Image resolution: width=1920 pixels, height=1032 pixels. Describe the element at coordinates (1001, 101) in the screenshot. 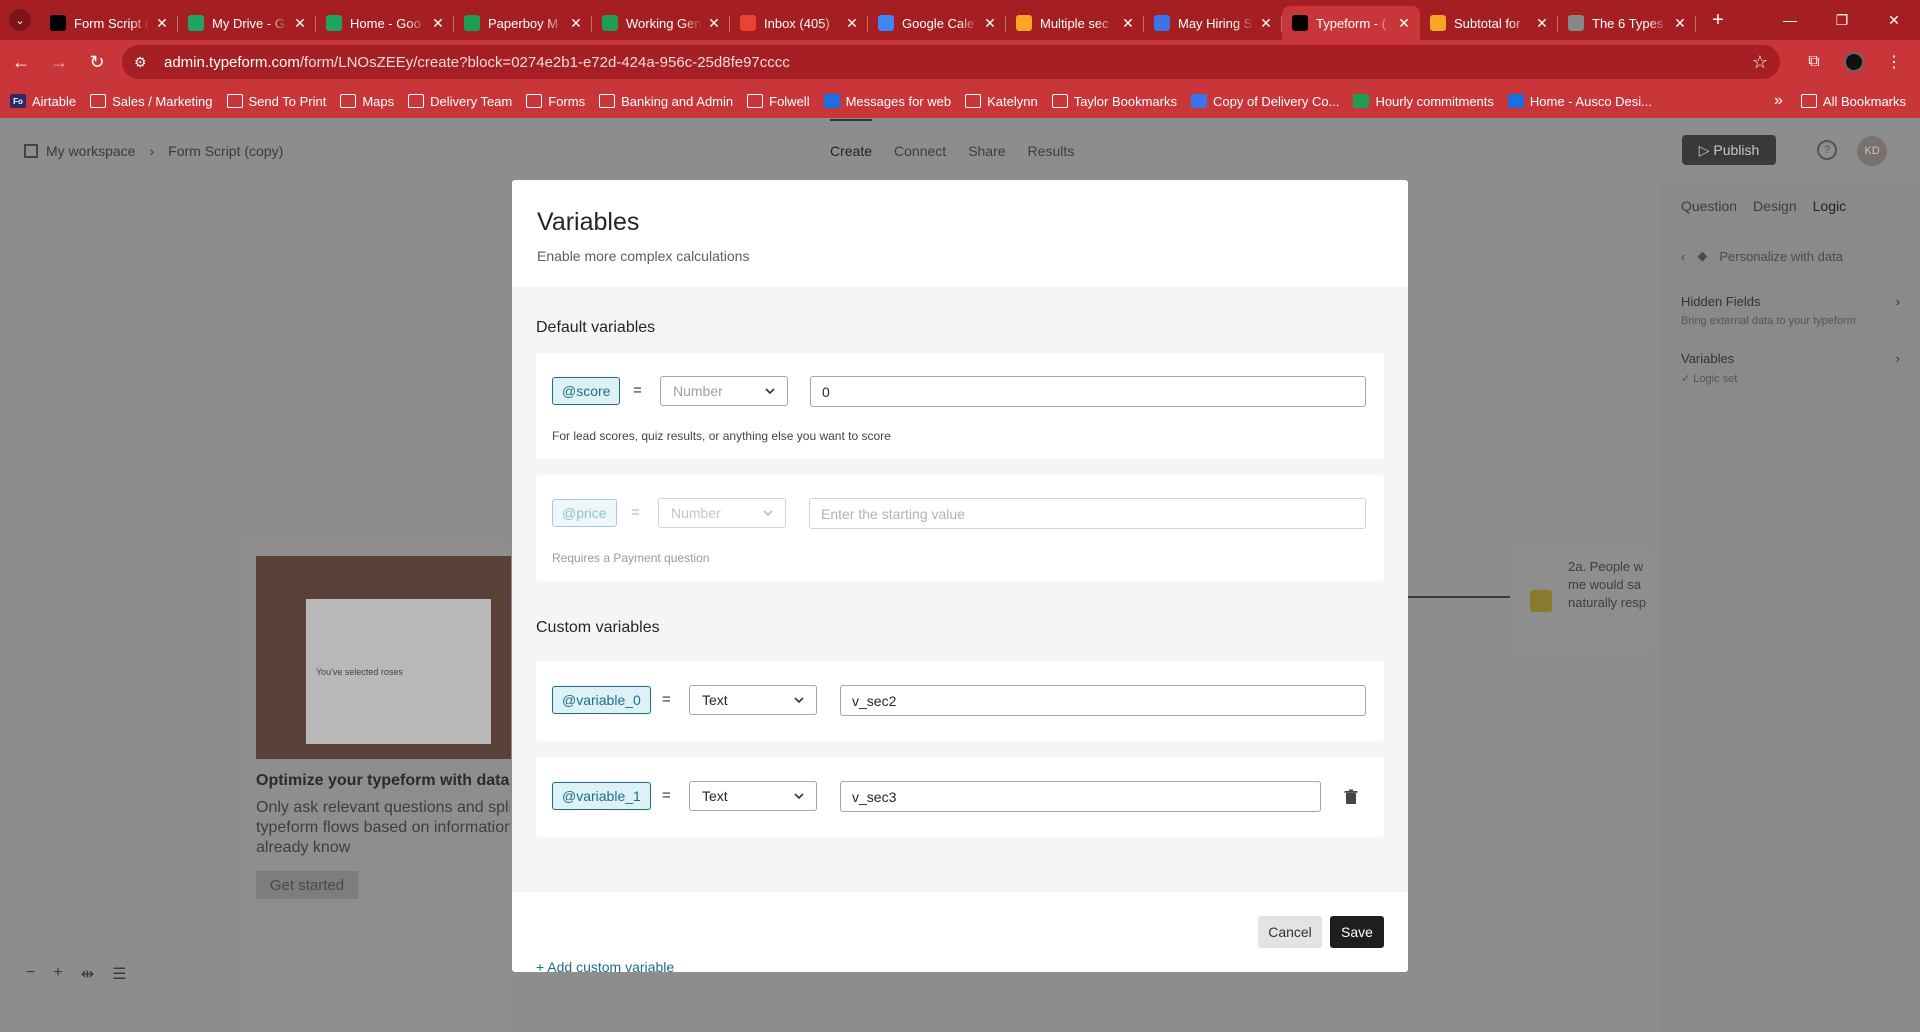

I see `bookmark-item: Katelynn` at that location.